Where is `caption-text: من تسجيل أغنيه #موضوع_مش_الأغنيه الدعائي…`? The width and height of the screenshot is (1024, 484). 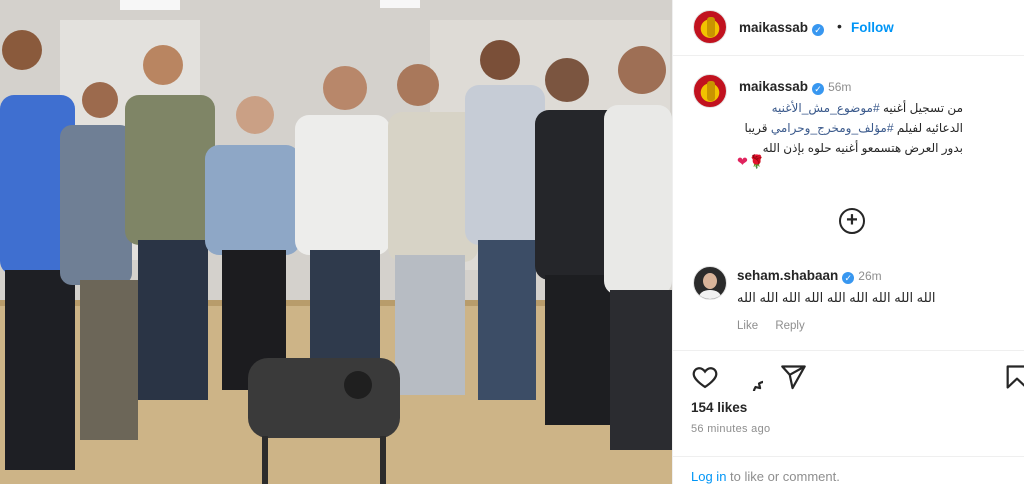 caption-text: من تسجيل أغنيه #موضوع_مش_الأغنيه الدعائي… is located at coordinates (848, 128).